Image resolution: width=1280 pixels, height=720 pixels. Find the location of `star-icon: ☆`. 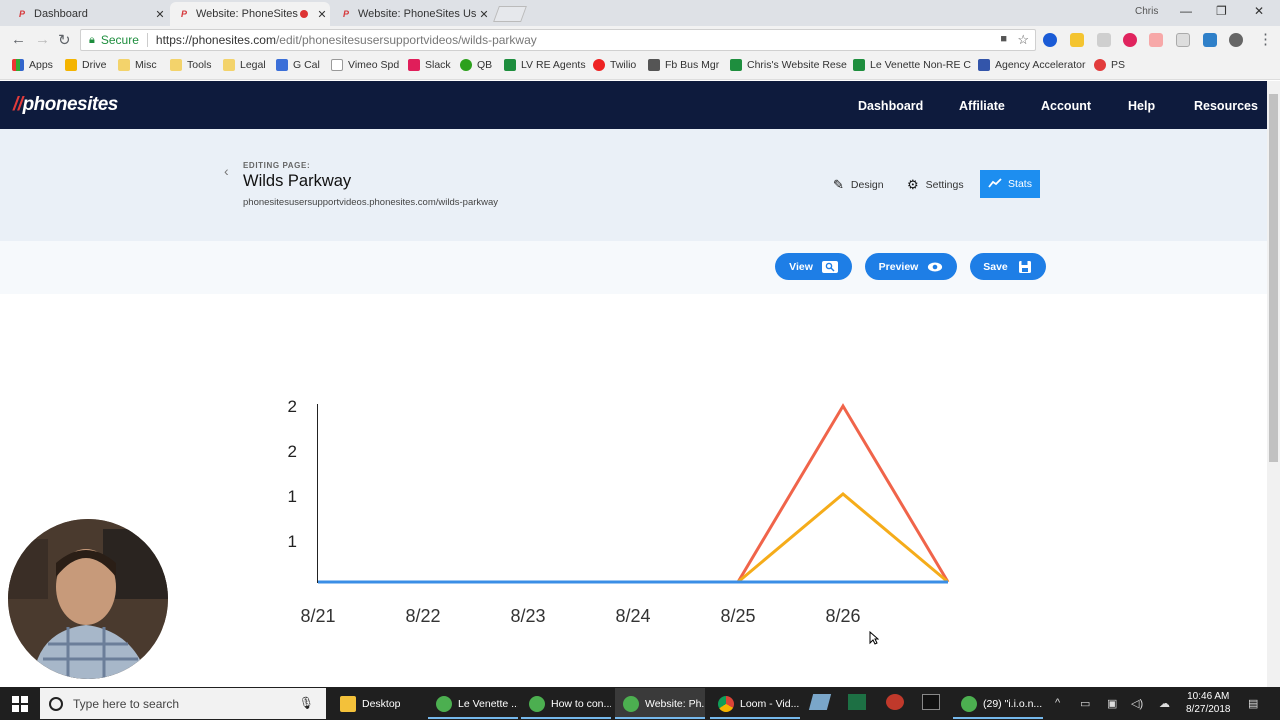

star-icon: ☆ is located at coordinates (1023, 40).